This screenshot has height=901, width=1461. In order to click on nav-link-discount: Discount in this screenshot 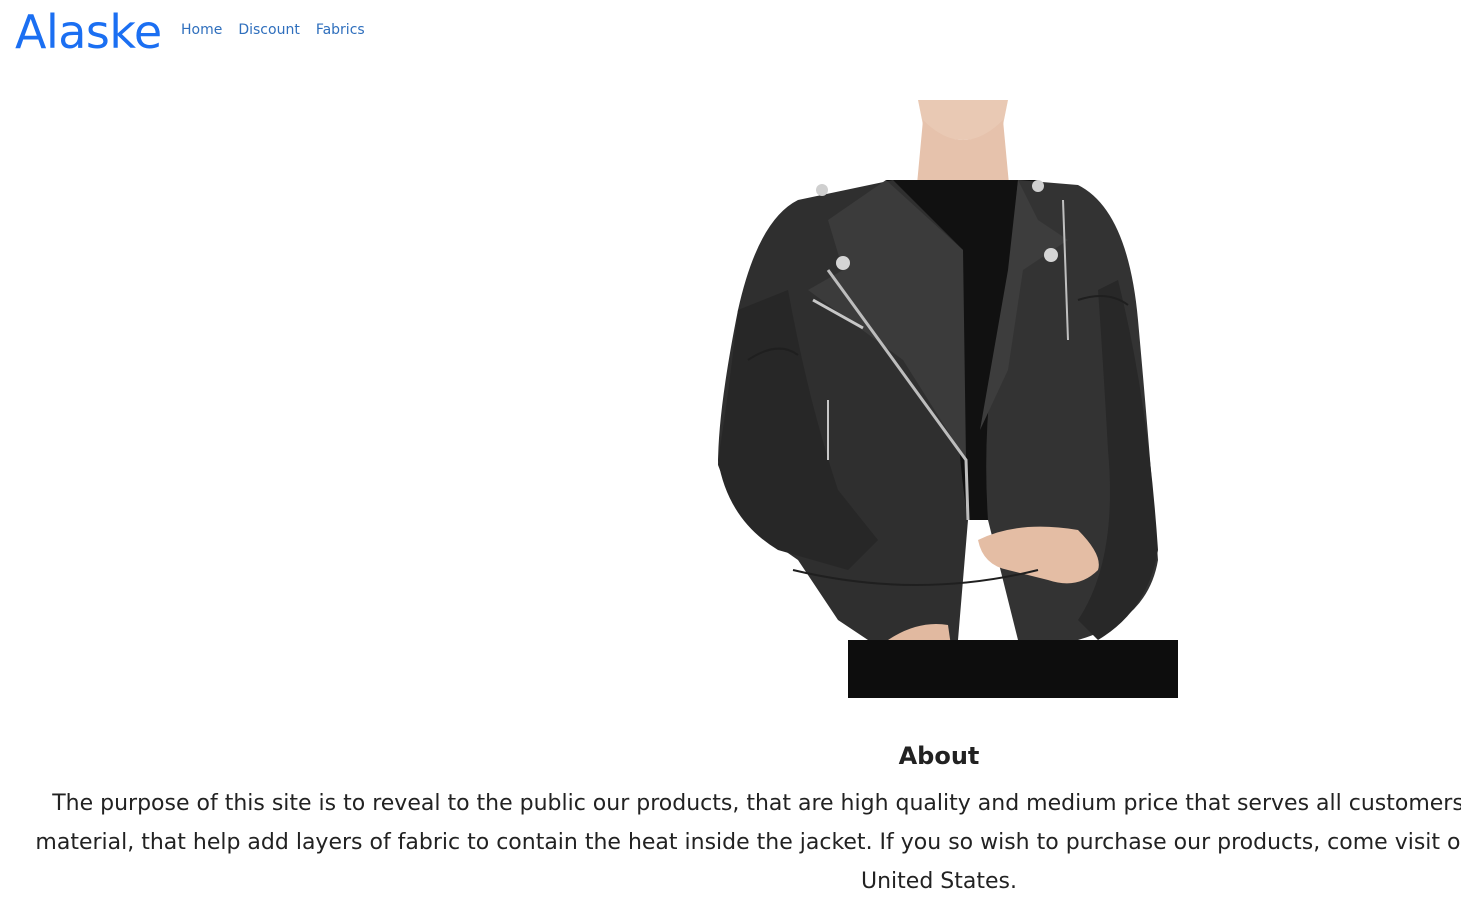, I will do `click(268, 30)`.